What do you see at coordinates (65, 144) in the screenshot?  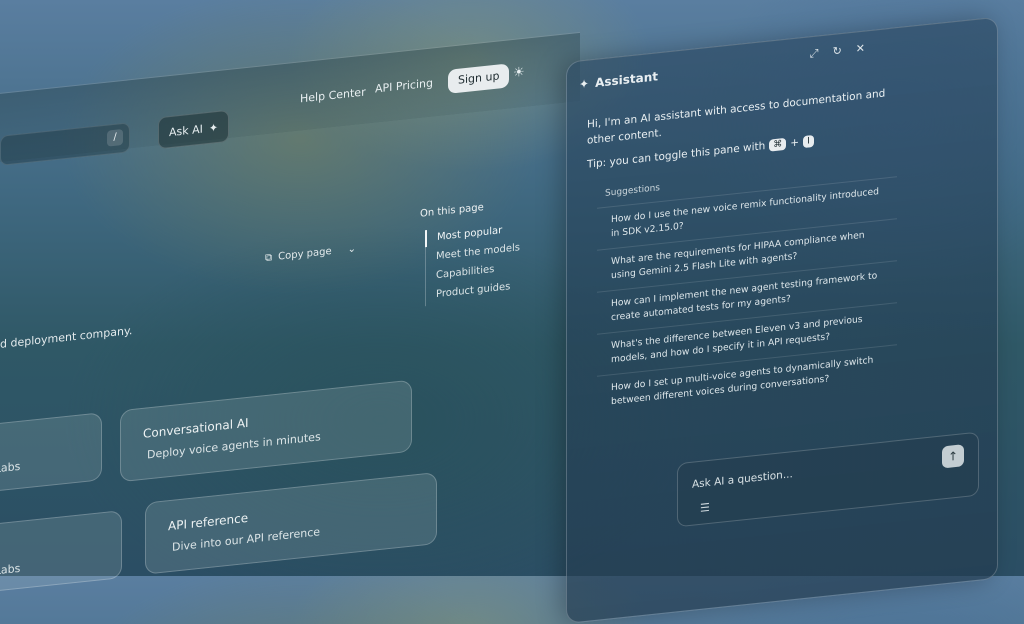 I see `search-input: /` at bounding box center [65, 144].